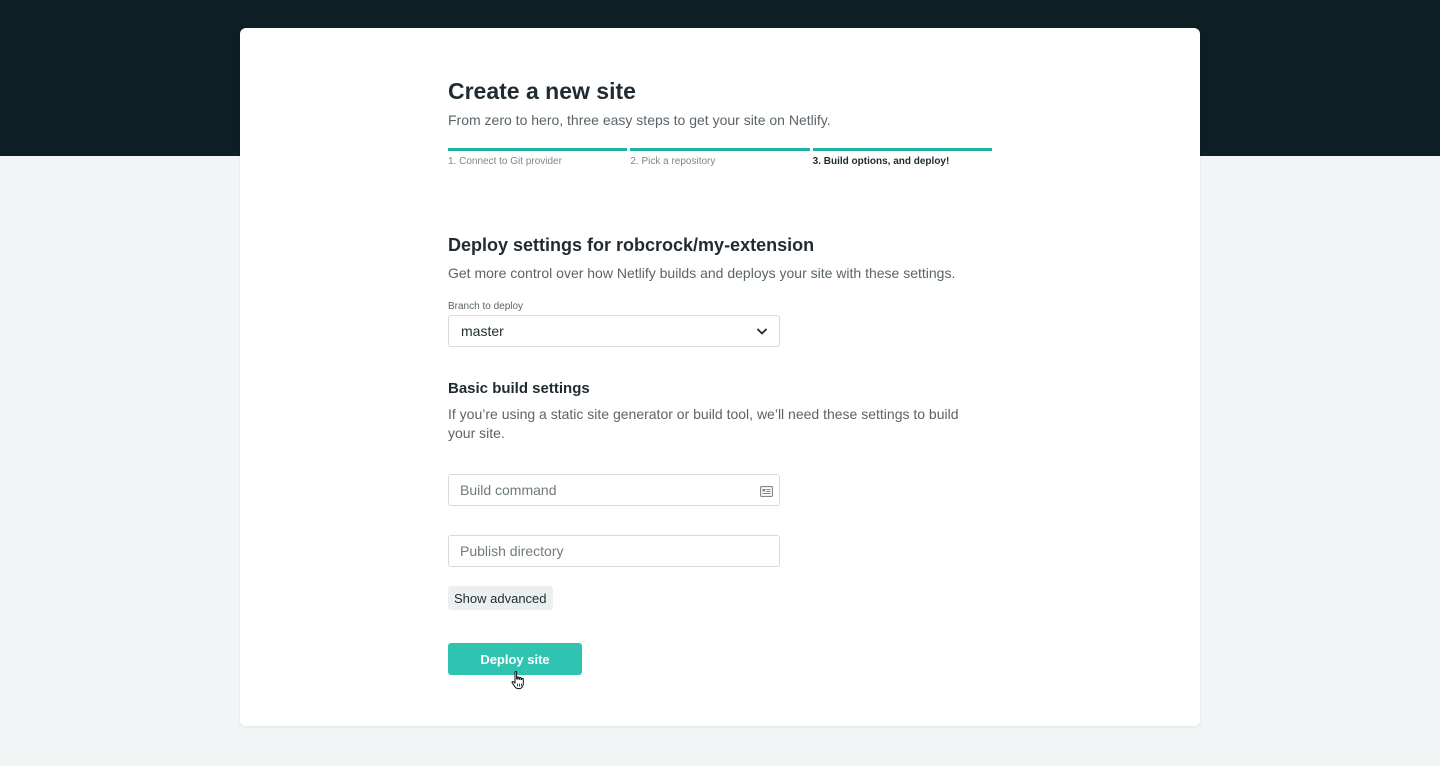 This screenshot has height=766, width=1440. Describe the element at coordinates (538, 157) in the screenshot. I see `step-connect-git: 1. Connect to Git provider` at that location.